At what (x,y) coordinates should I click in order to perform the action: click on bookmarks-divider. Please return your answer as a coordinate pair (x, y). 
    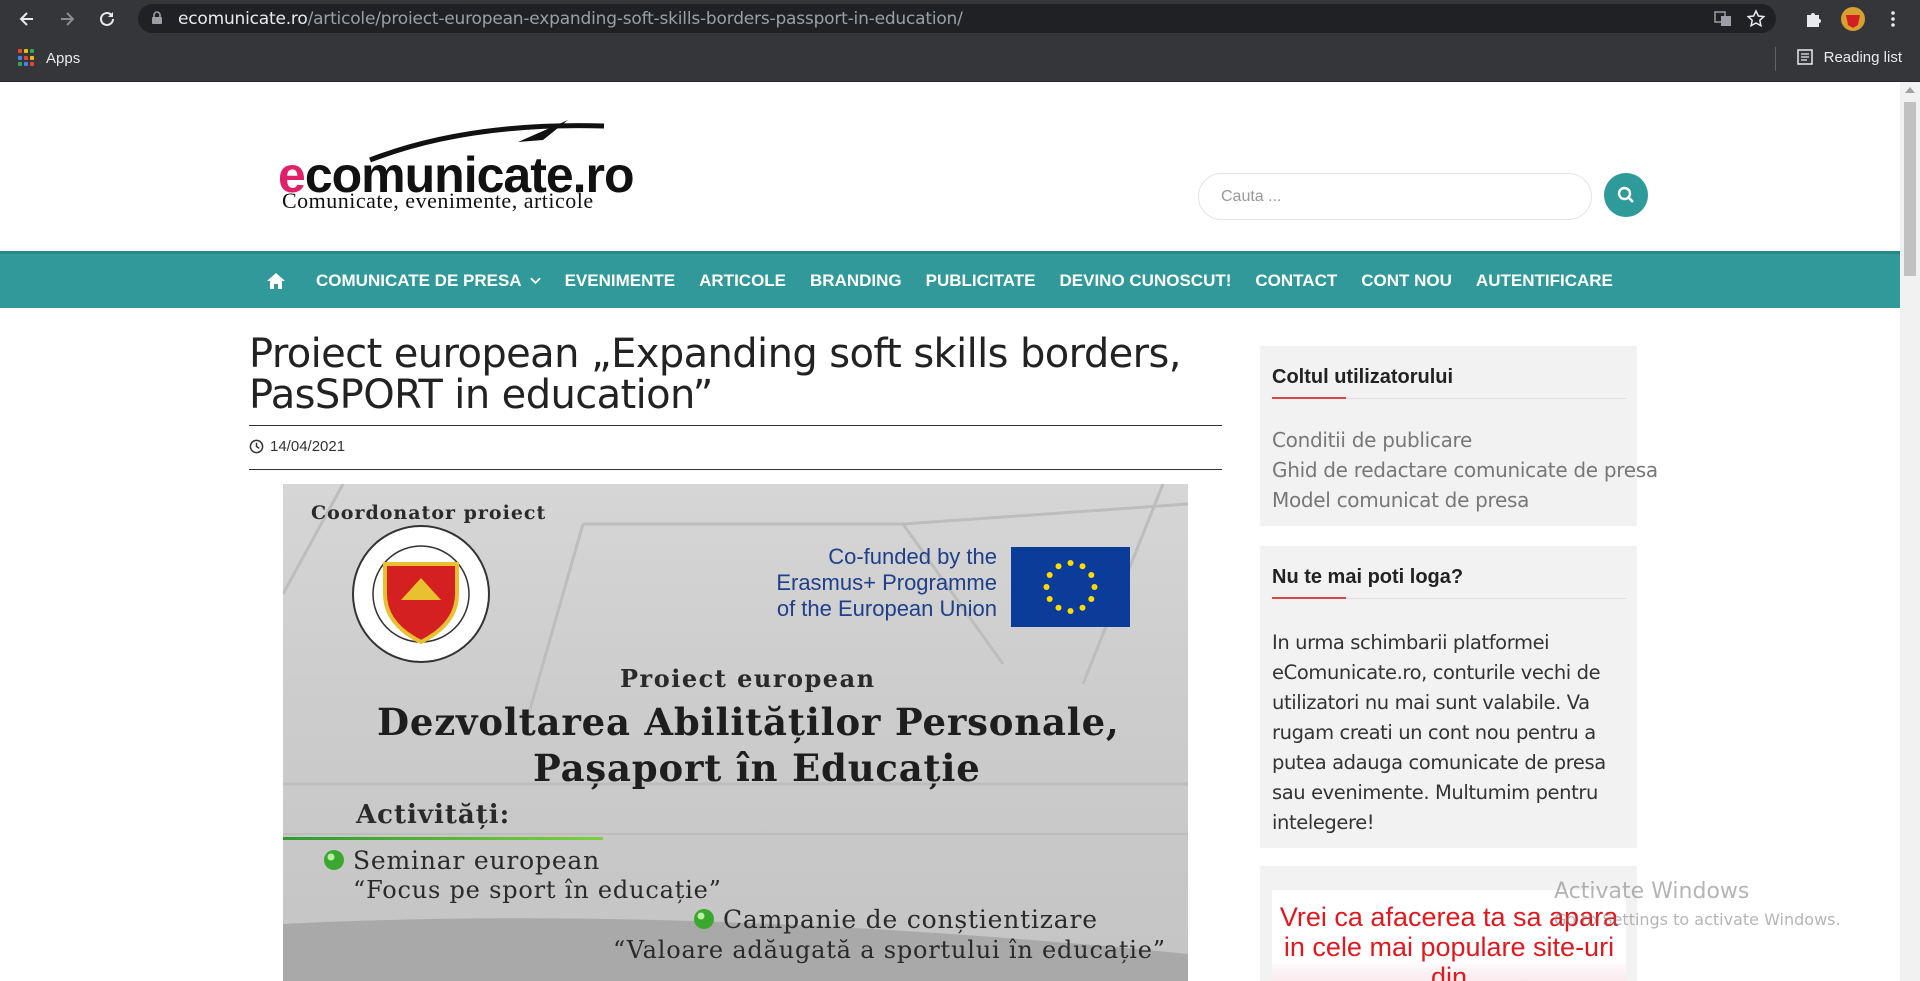
    Looking at the image, I should click on (1775, 59).